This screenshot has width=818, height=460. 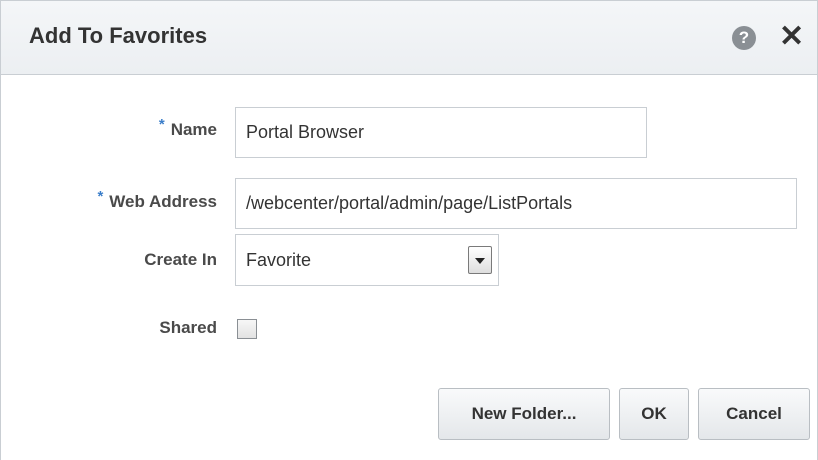 What do you see at coordinates (441, 132) in the screenshot?
I see `name-field: Portal Browser` at bounding box center [441, 132].